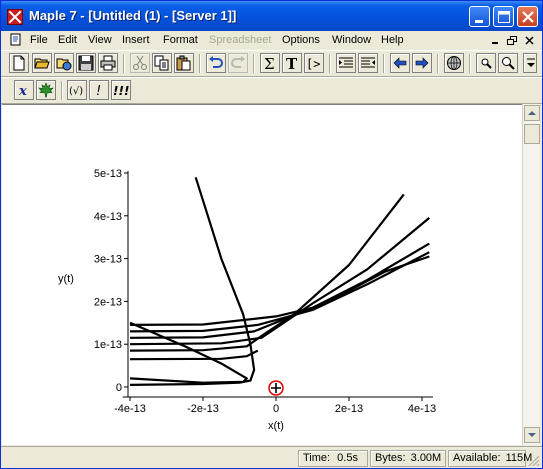 This screenshot has height=469, width=543. What do you see at coordinates (240, 40) in the screenshot?
I see `menu-spreadsheet: Spreadsheet` at bounding box center [240, 40].